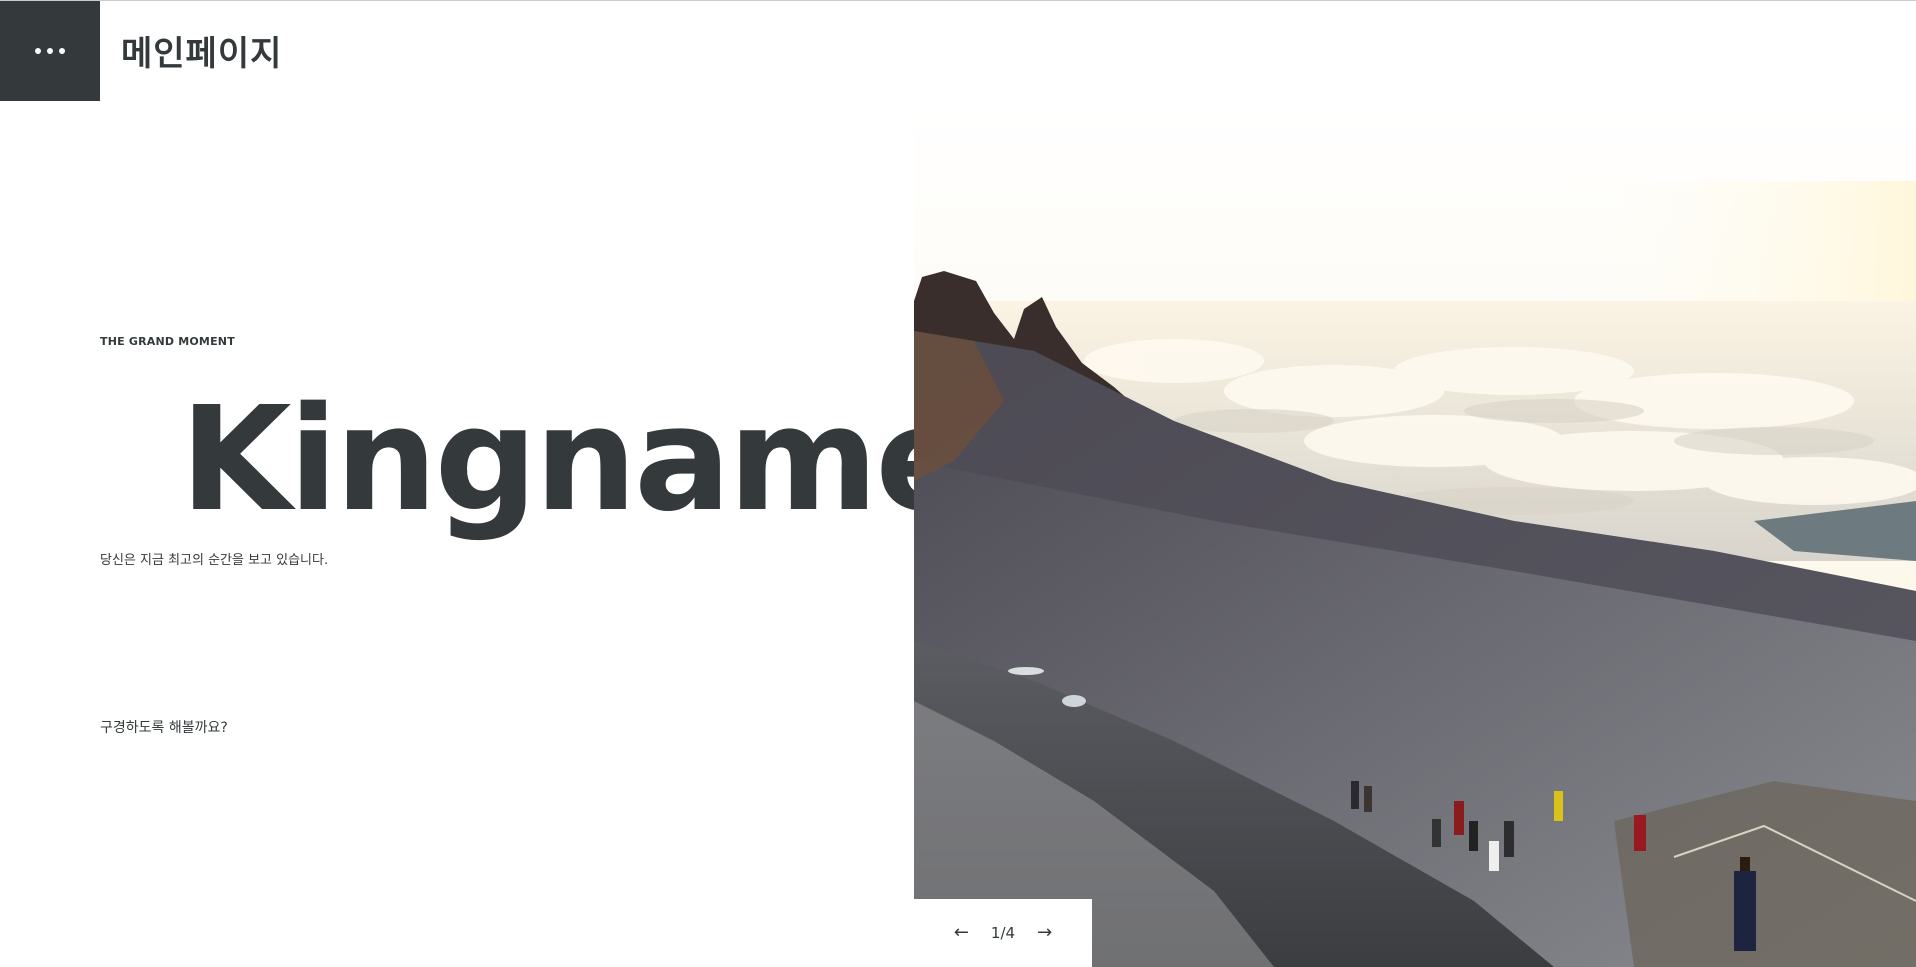 This screenshot has height=967, width=1916. I want to click on arrow-right-icon: →, so click(1044, 933).